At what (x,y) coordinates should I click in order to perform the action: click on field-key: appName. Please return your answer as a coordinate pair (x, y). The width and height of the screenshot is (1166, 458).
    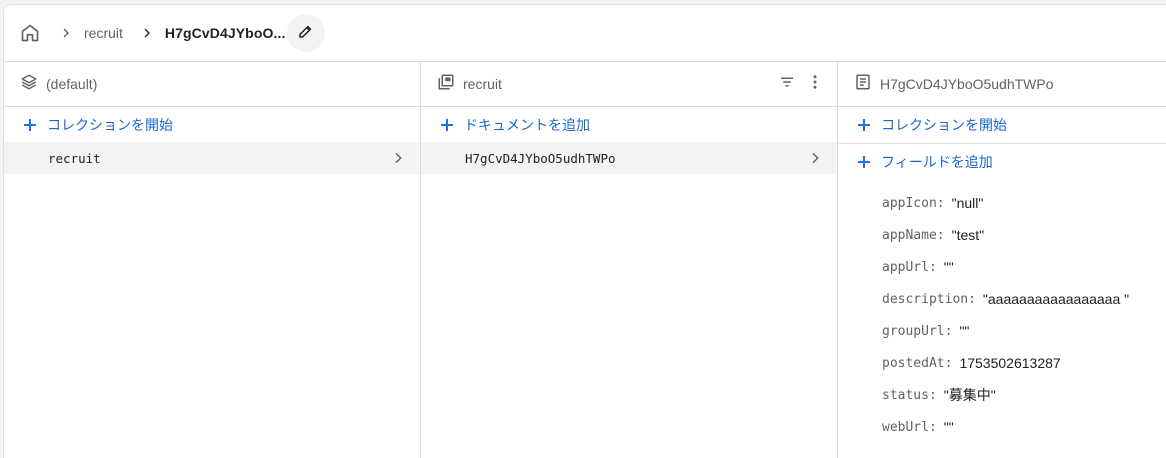
    Looking at the image, I should click on (909, 235).